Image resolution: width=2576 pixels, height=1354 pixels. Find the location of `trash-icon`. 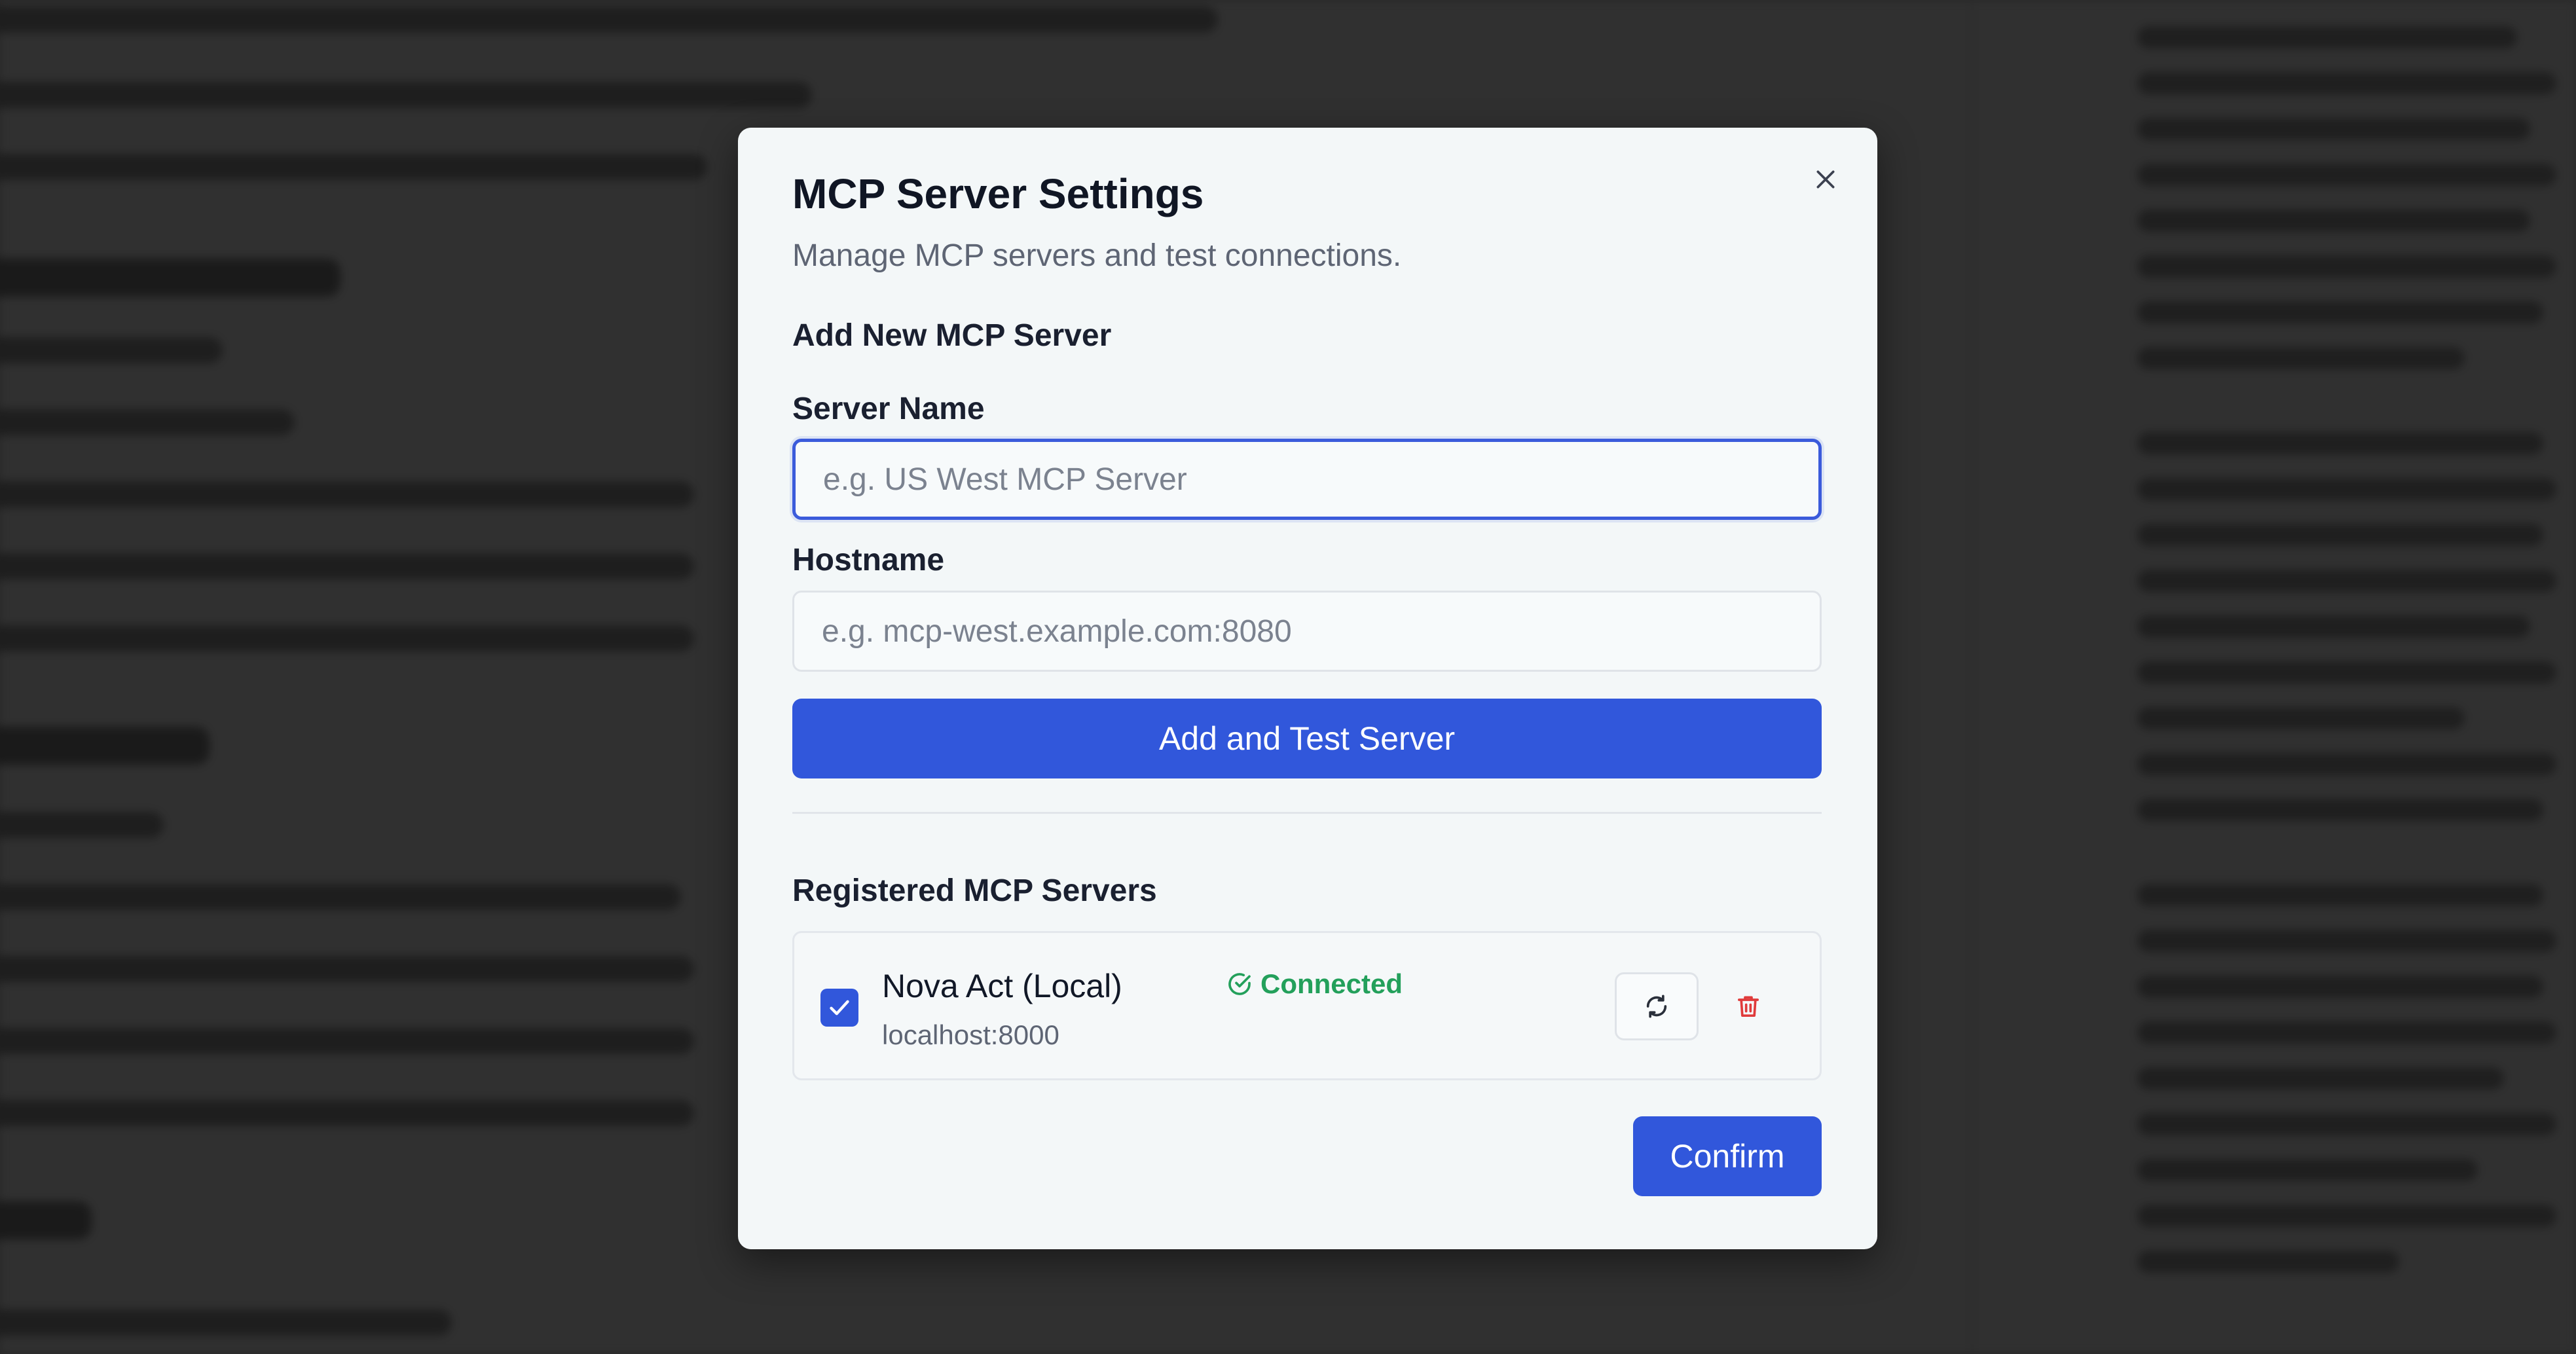

trash-icon is located at coordinates (1749, 1006).